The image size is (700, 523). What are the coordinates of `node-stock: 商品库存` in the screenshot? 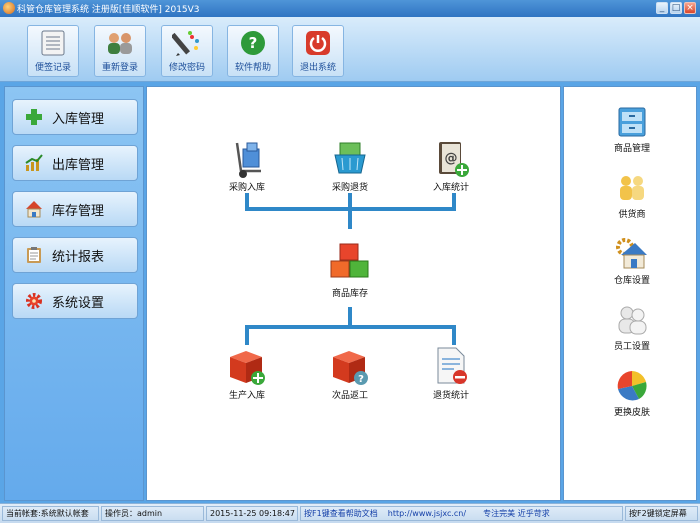 It's located at (350, 270).